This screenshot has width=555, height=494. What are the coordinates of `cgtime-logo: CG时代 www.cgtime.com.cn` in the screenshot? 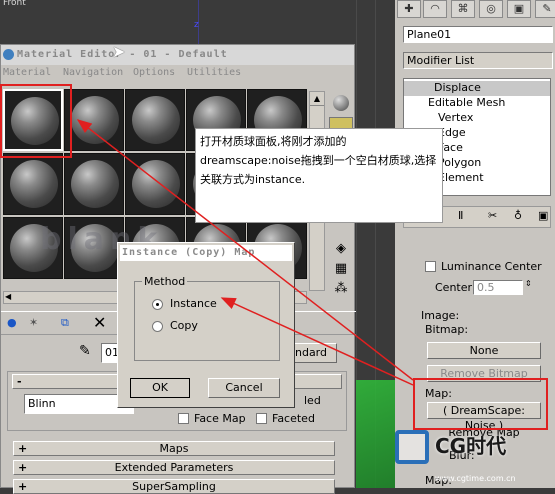 It's located at (475, 454).